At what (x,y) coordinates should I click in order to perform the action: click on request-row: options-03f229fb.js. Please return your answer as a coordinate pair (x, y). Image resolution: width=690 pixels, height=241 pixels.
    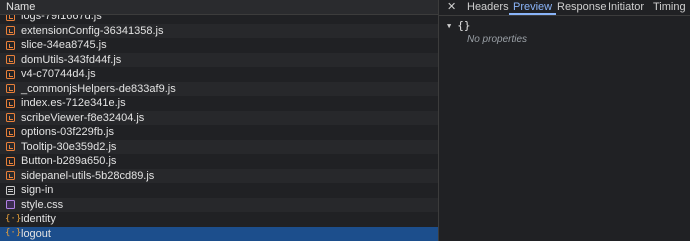
    Looking at the image, I should click on (219, 132).